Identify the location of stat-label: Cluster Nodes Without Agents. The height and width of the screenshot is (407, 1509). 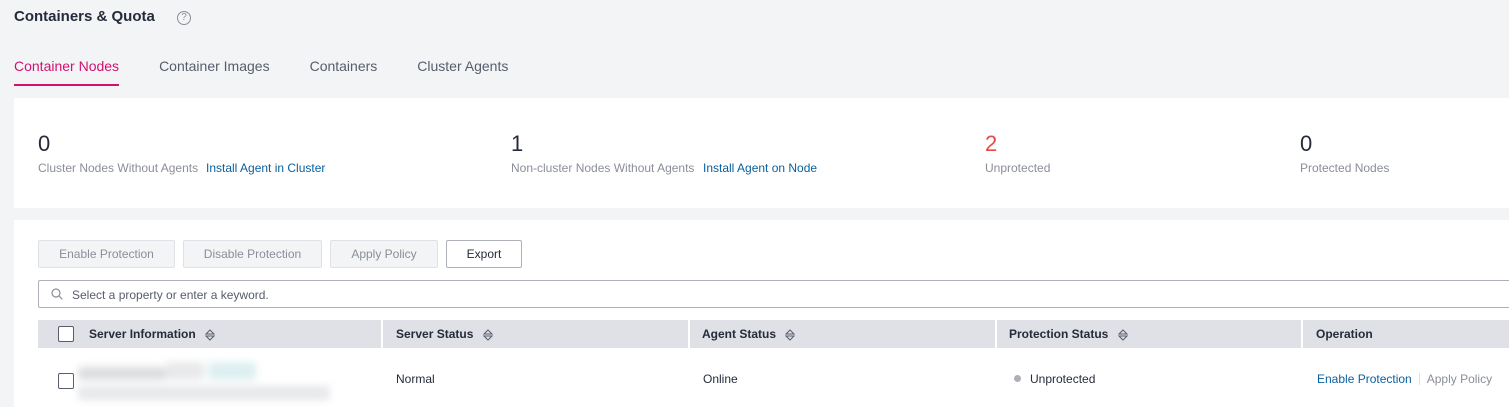
(118, 168).